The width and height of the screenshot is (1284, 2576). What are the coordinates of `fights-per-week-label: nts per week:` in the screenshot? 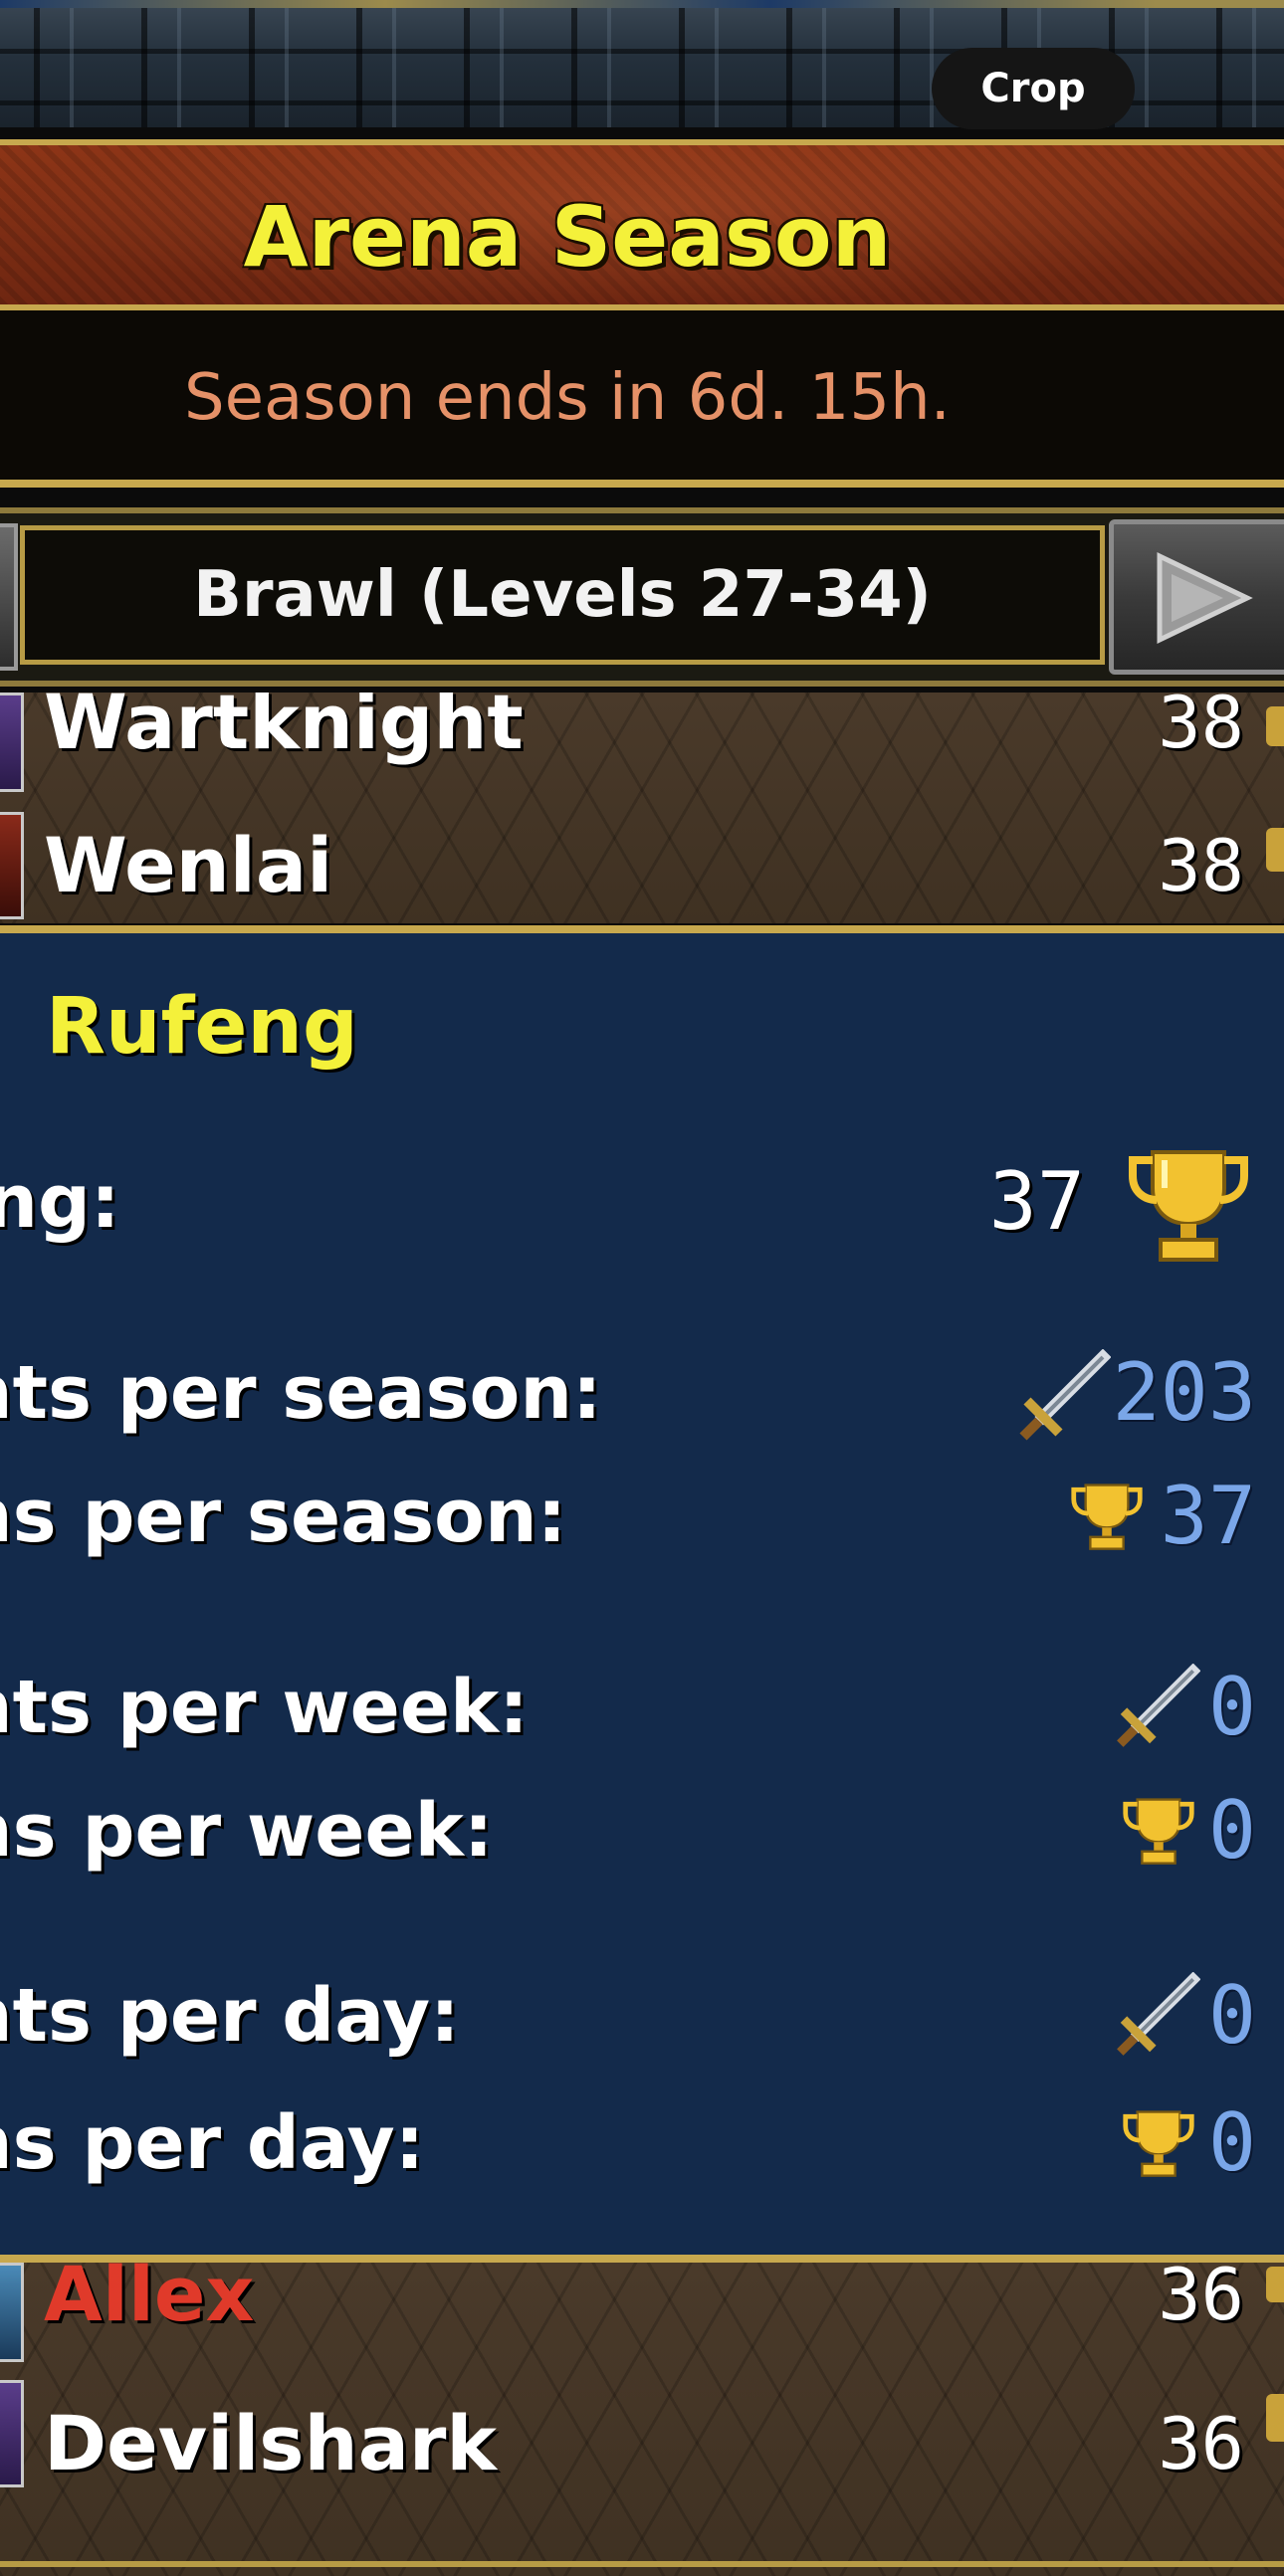 It's located at (264, 1707).